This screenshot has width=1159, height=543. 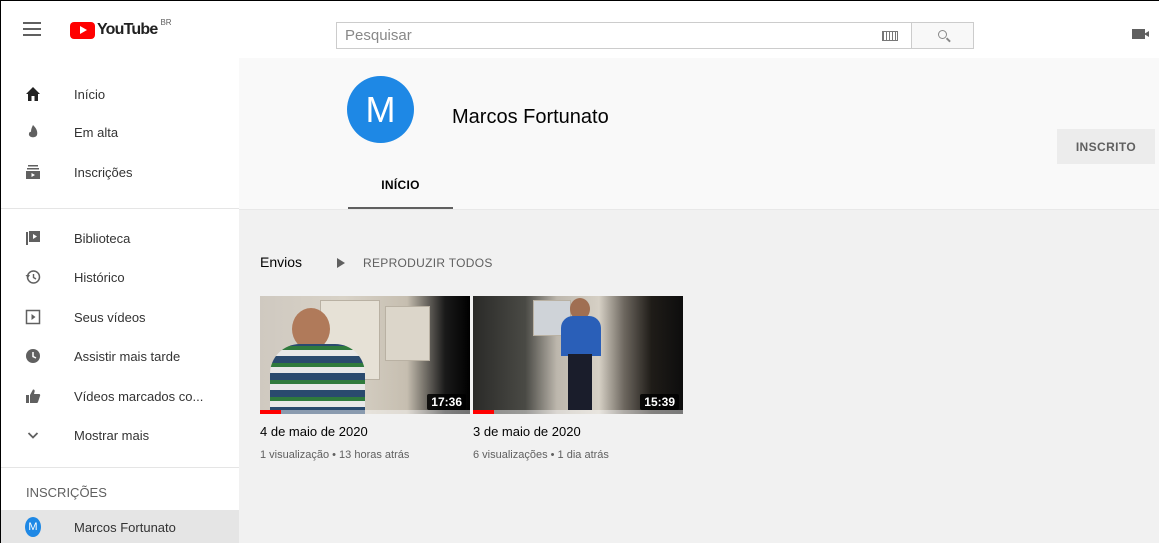 I want to click on your-videos-icon, so click(x=33, y=317).